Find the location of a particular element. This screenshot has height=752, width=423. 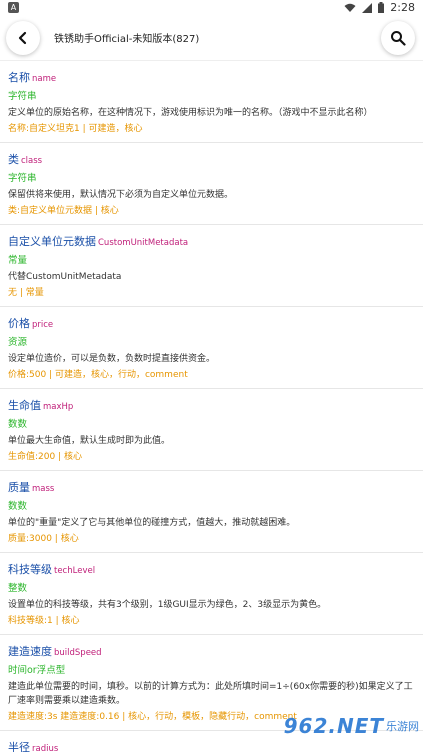

item-type: 常量 is located at coordinates (18, 260).